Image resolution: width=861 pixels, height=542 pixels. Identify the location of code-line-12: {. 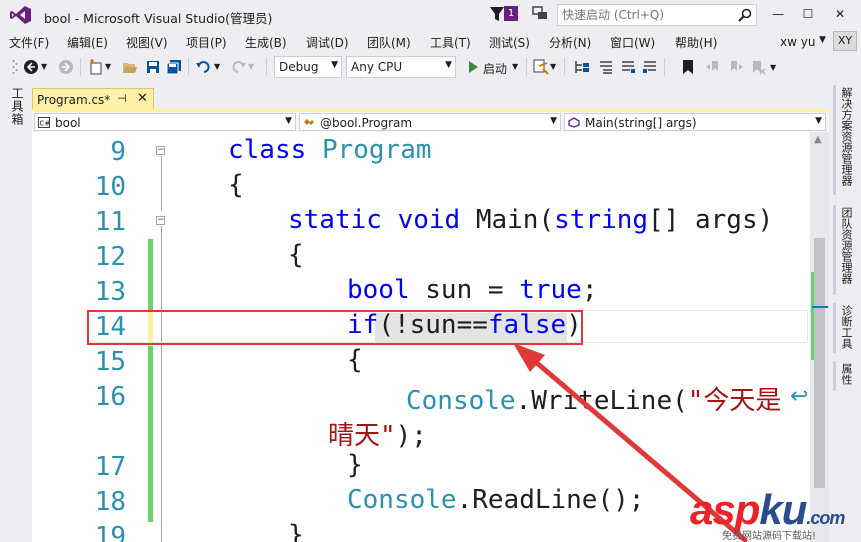
(296, 255).